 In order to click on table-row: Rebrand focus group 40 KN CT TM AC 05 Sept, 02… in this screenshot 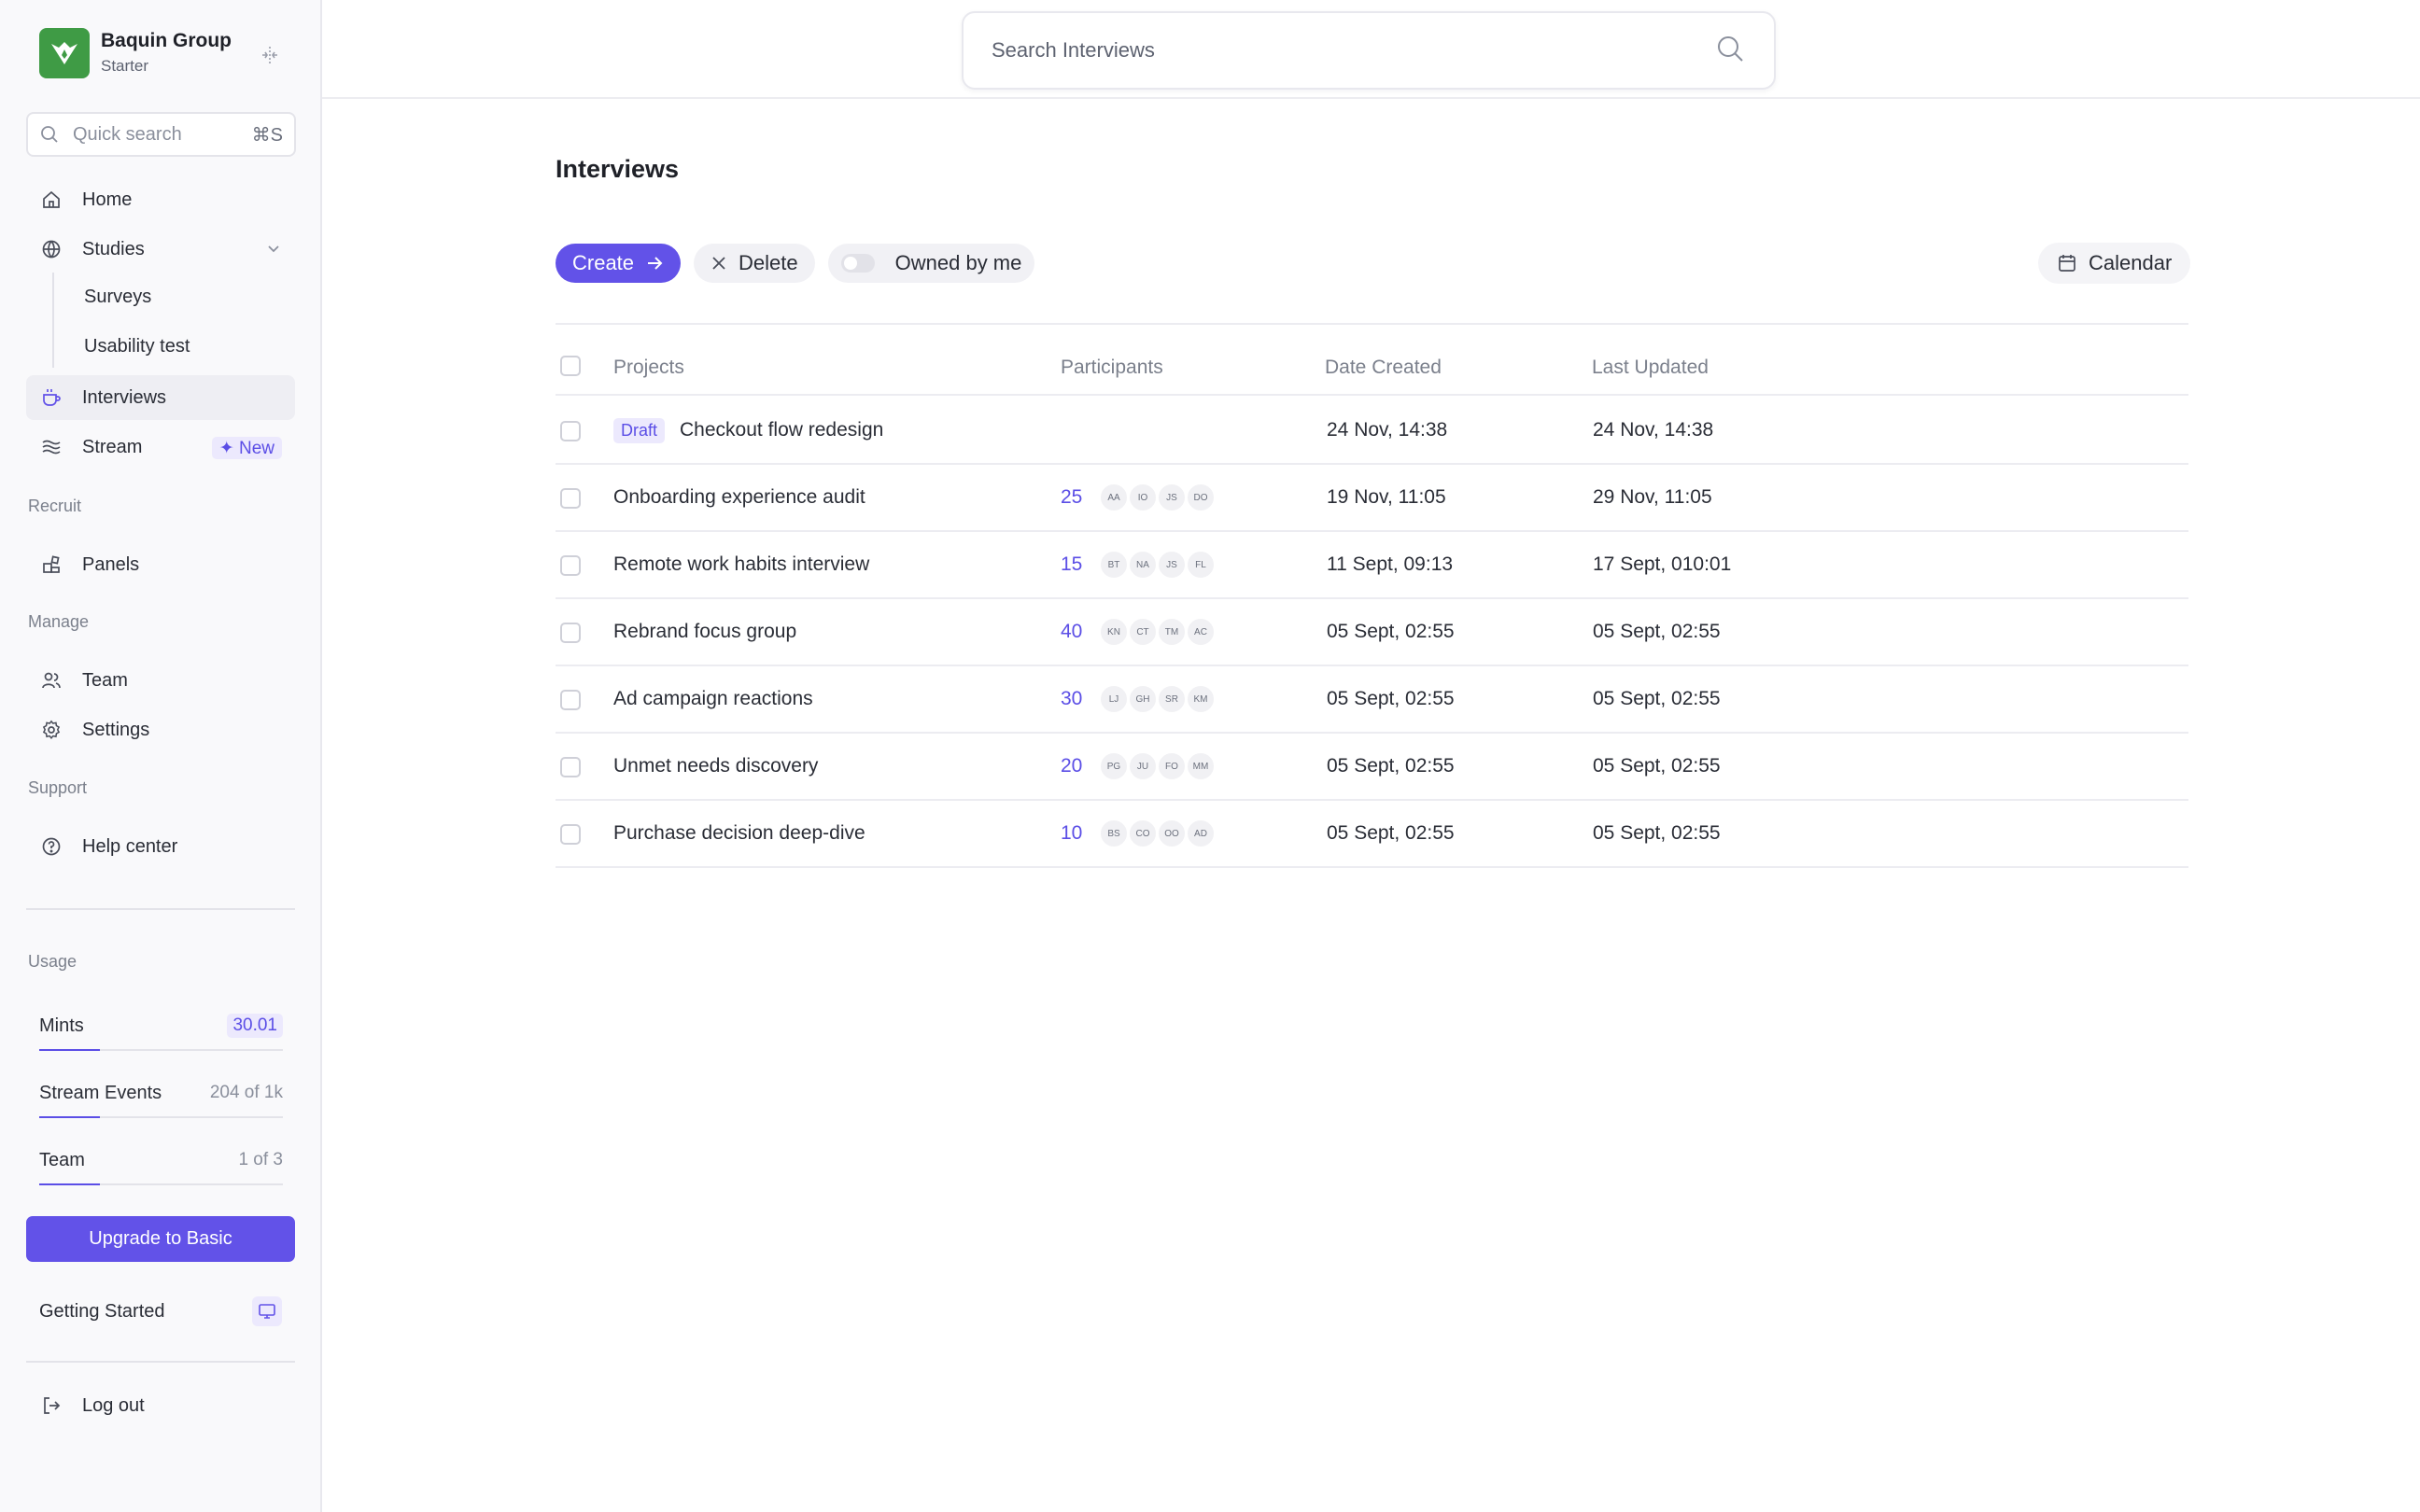, I will do `click(1372, 632)`.